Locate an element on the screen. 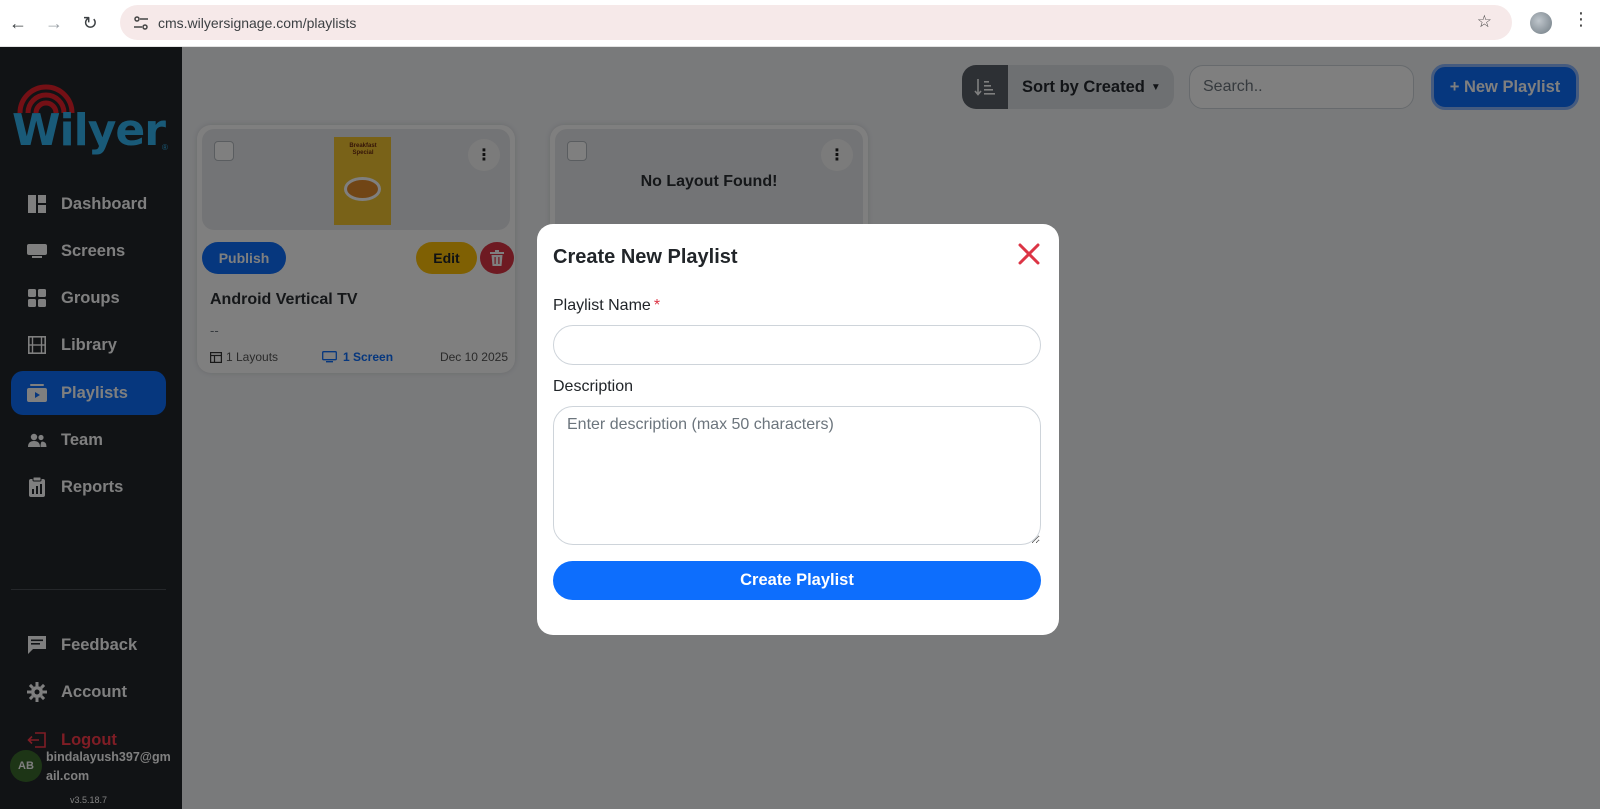  address-bar: cms.wilyersignage.com/playlists ☆ is located at coordinates (816, 22).